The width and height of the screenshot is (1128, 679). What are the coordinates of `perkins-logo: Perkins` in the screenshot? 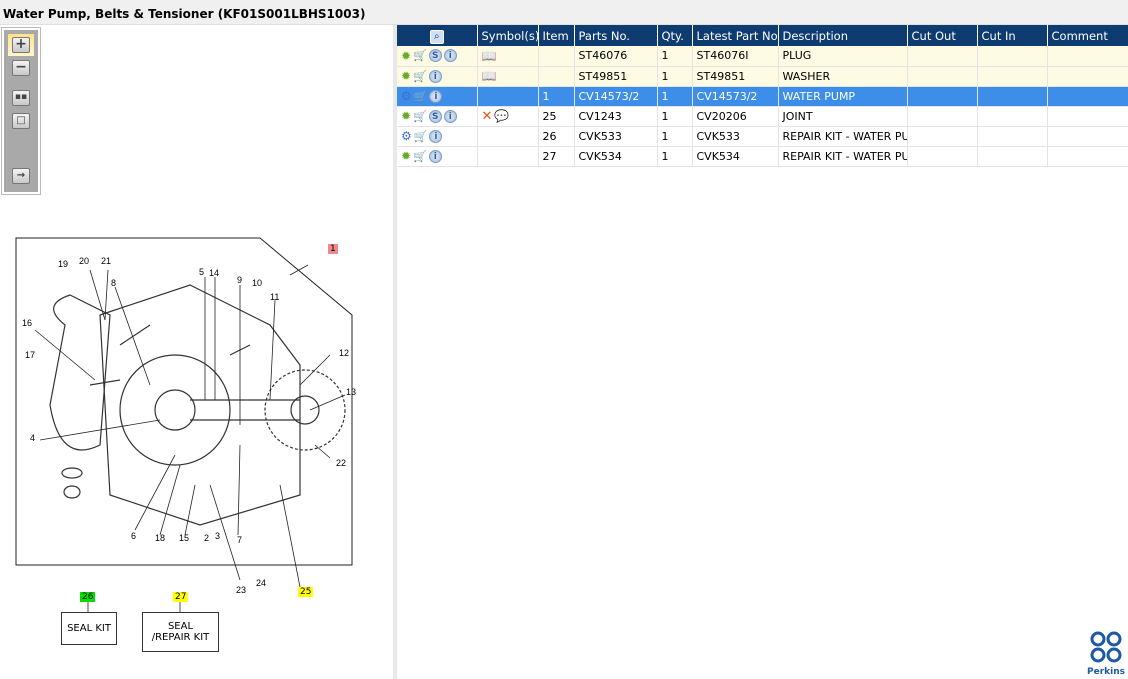 It's located at (1106, 653).